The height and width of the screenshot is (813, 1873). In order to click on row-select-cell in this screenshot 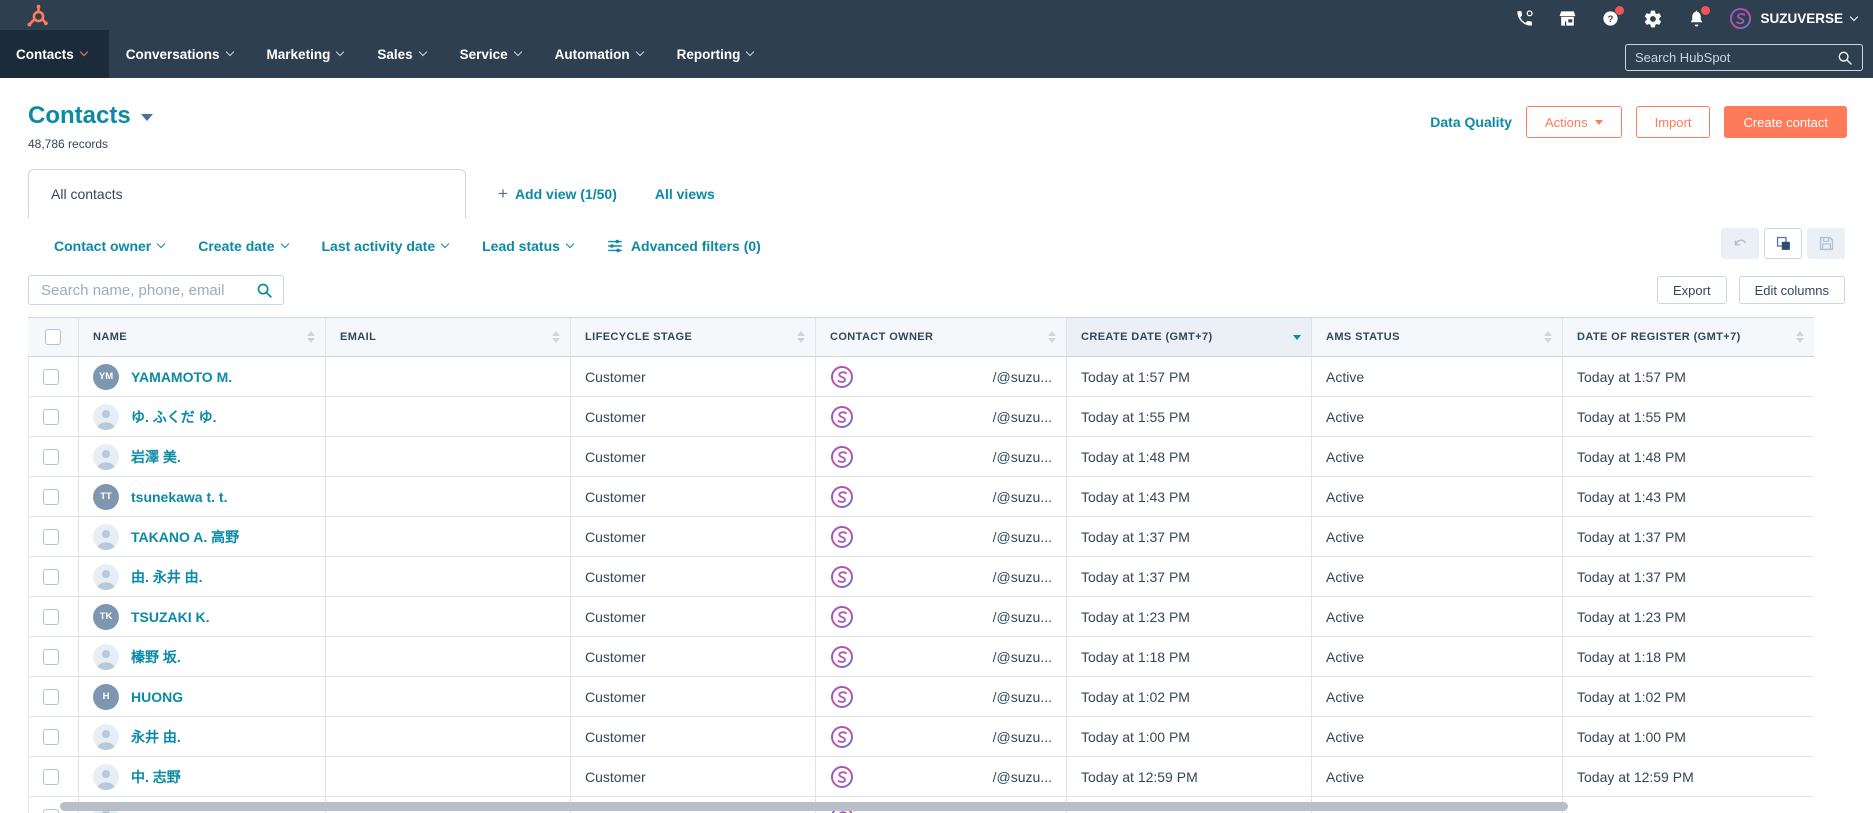, I will do `click(53, 657)`.